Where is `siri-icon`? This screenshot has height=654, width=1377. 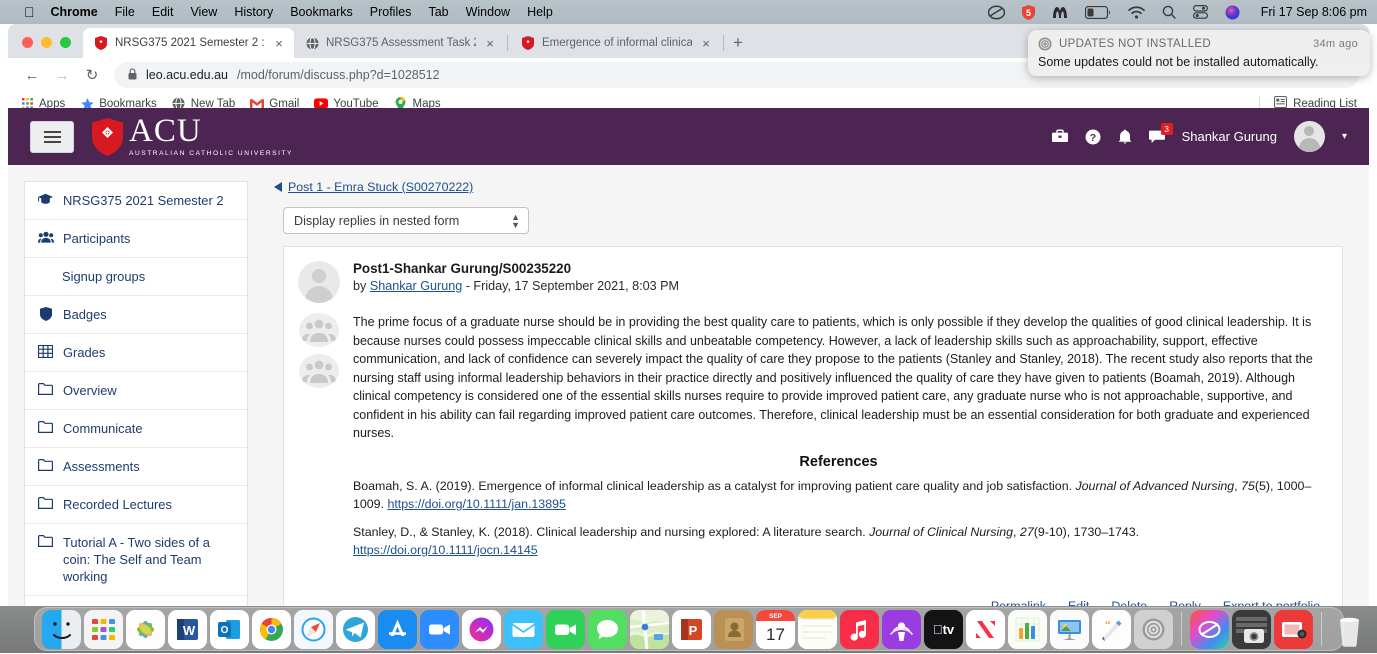
siri-icon is located at coordinates (1232, 12).